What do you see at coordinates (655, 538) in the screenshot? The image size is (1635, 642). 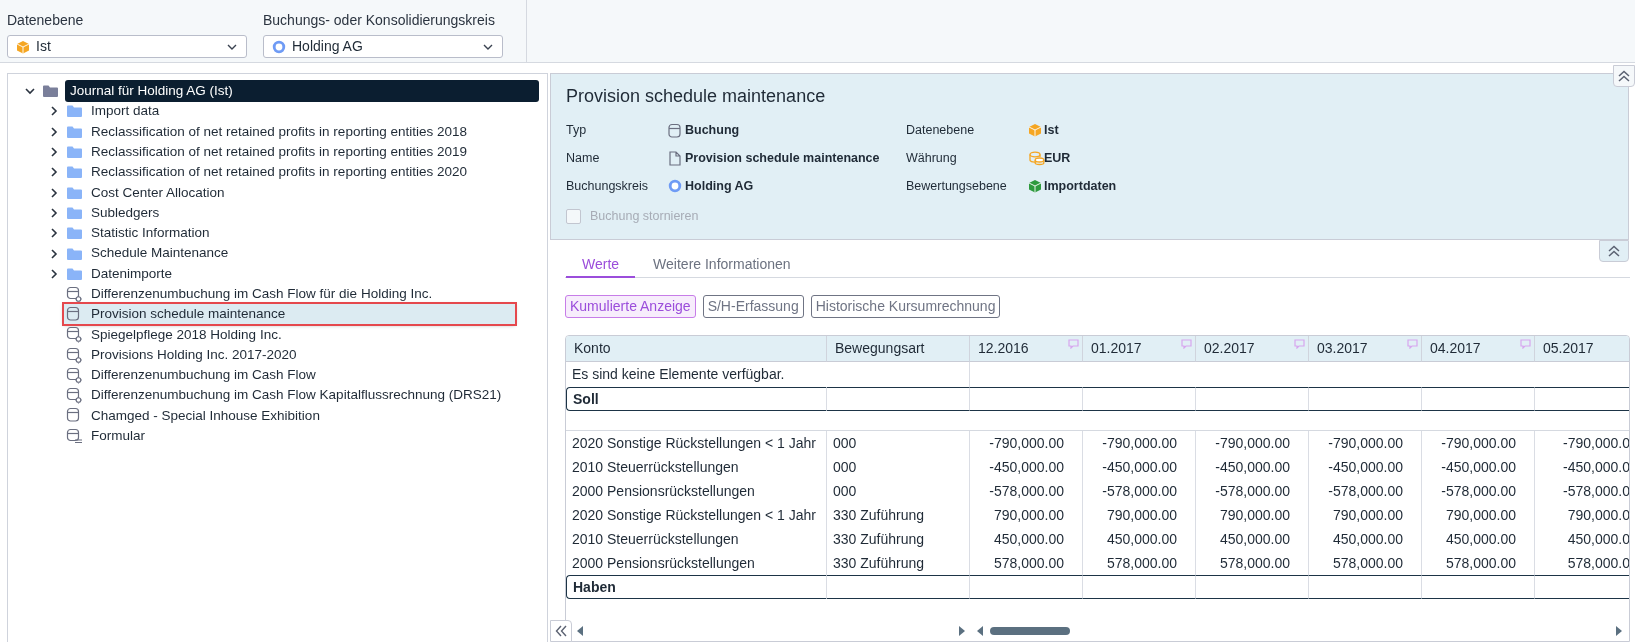 I see `table-cell: 2010 Steuerrückstellungen` at bounding box center [655, 538].